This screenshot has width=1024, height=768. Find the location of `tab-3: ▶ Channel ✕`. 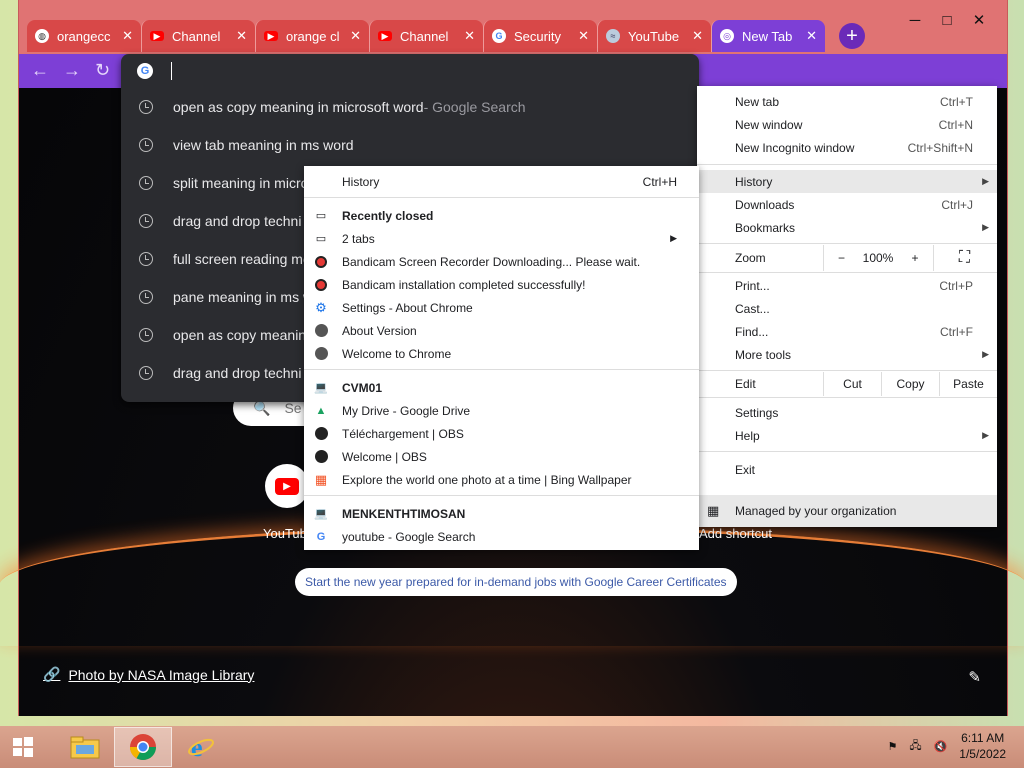

tab-3: ▶ Channel ✕ is located at coordinates (426, 36).